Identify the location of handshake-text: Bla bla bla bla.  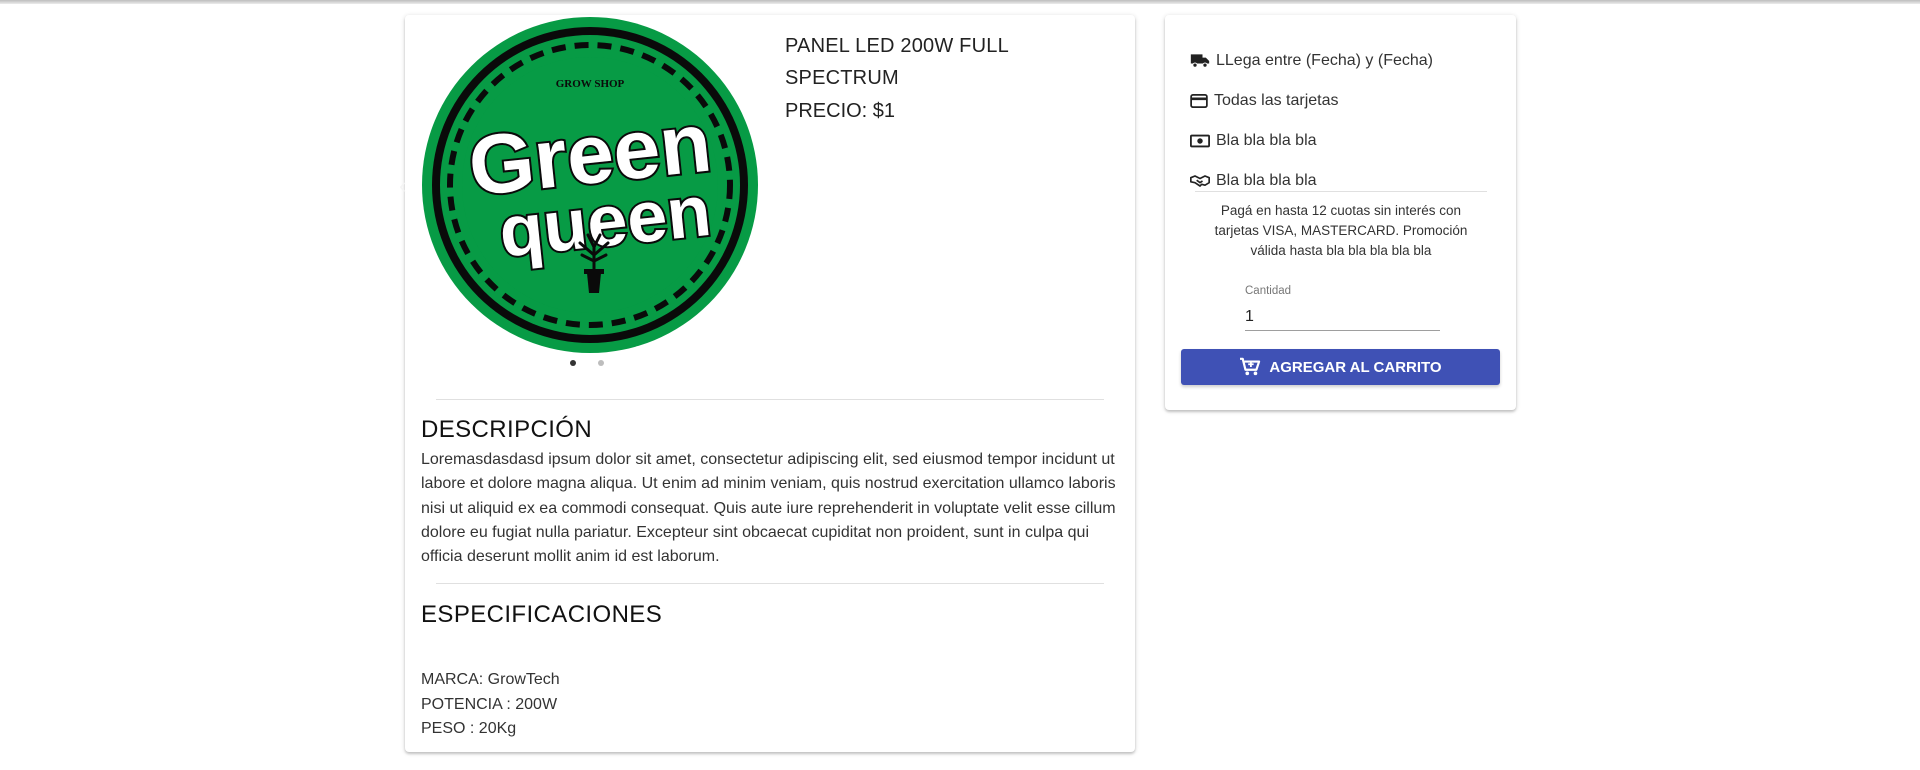
(1266, 180).